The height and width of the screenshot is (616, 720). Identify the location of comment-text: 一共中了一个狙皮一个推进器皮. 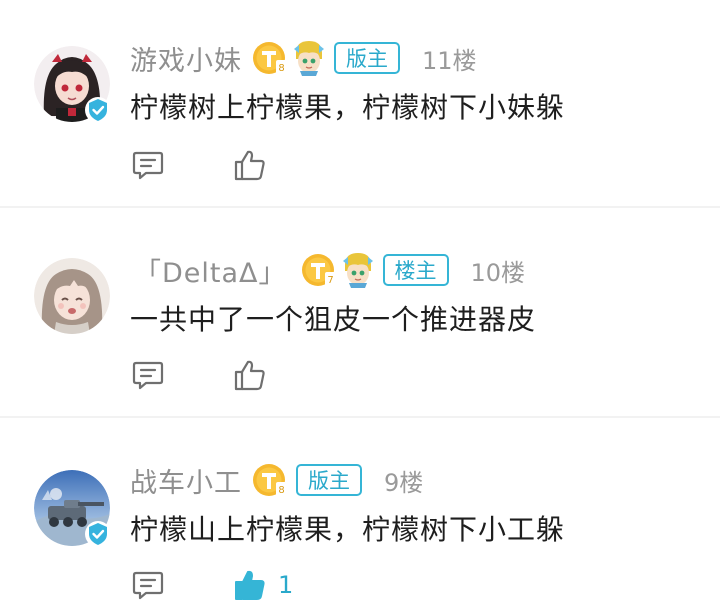
(333, 319).